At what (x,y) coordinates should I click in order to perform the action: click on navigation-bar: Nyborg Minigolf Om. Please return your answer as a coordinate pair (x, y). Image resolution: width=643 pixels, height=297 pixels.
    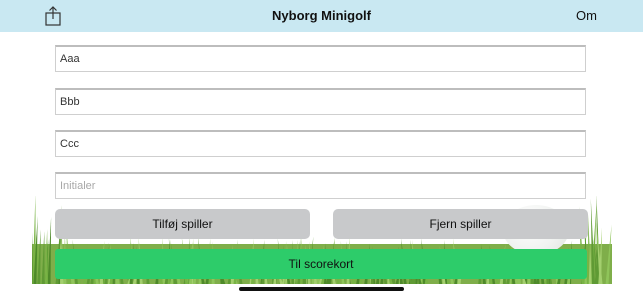
    Looking at the image, I should click on (321, 16).